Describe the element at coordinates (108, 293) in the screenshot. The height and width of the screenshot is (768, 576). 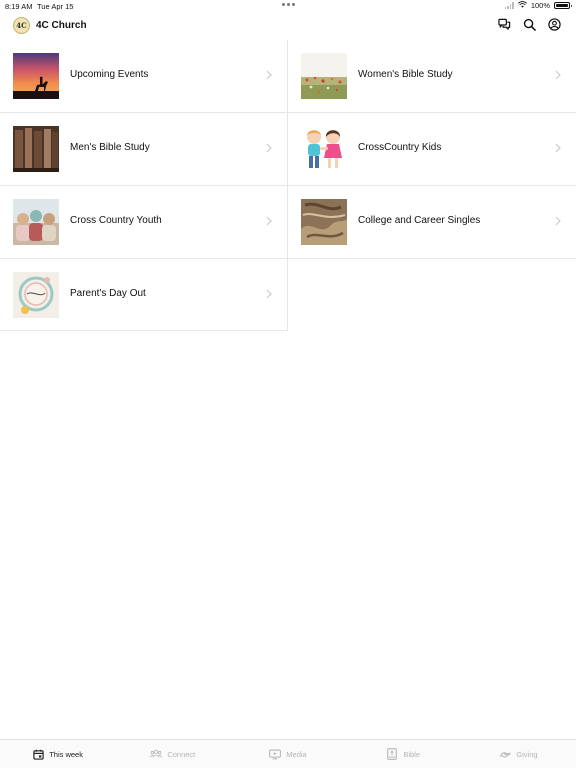
I see `item-label: Parent's Day Out` at that location.